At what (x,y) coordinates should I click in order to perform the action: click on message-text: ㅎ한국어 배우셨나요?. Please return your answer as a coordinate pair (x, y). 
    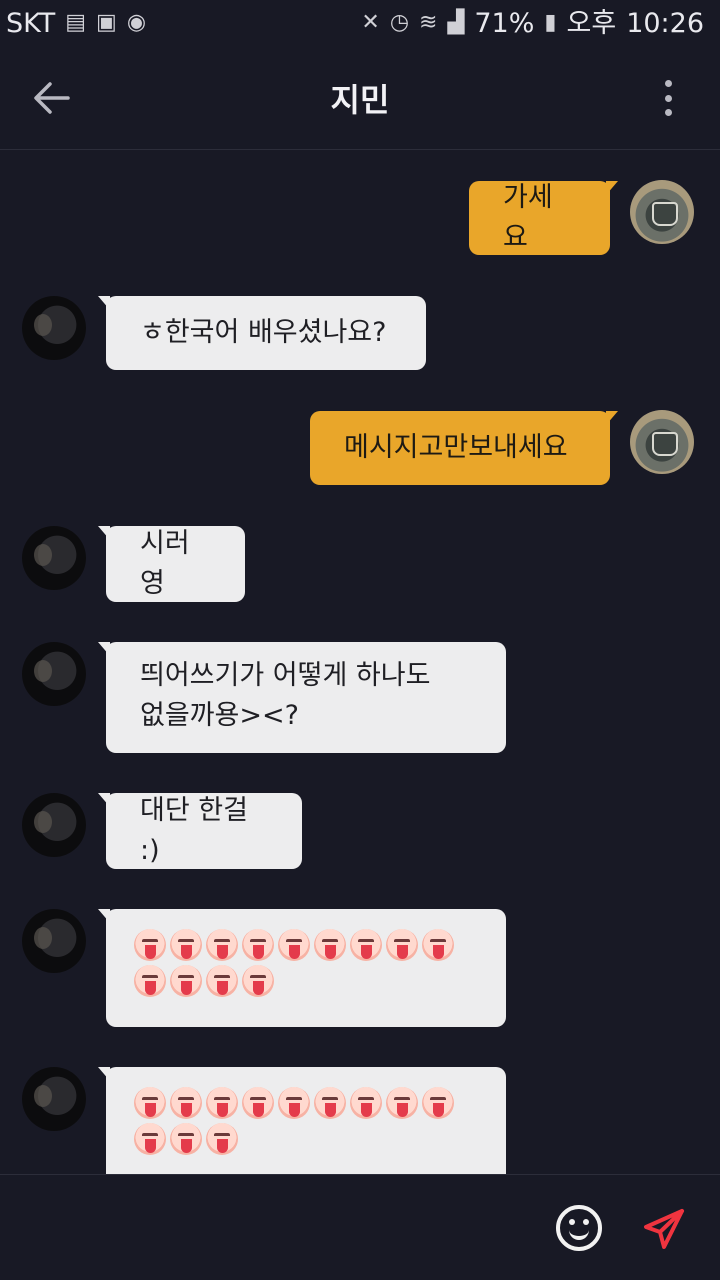
    Looking at the image, I should click on (263, 332).